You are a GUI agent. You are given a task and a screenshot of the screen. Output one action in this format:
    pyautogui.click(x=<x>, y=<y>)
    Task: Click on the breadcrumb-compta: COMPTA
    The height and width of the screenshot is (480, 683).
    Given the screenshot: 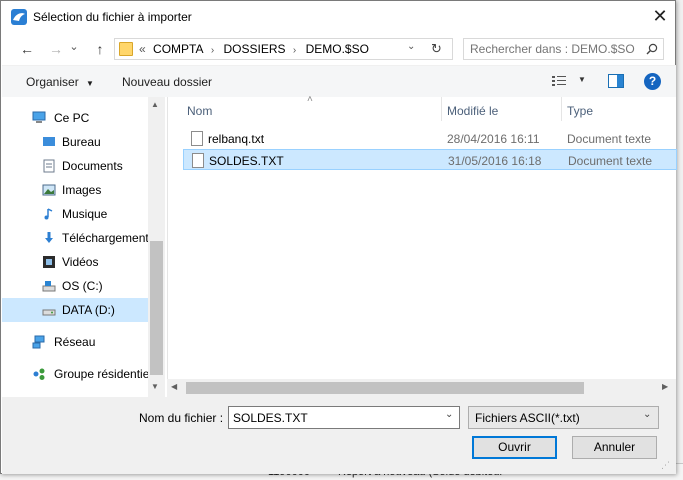 What is the action you would take?
    pyautogui.click(x=178, y=49)
    